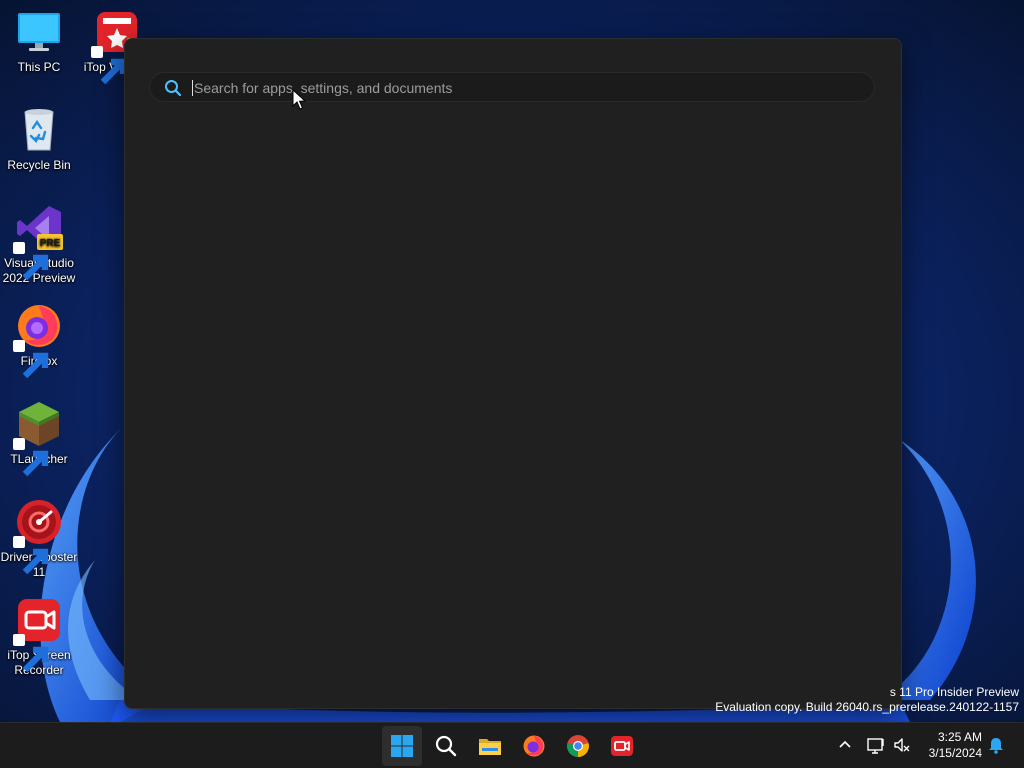 Image resolution: width=1024 pixels, height=768 pixels. I want to click on search-box, so click(512, 87).